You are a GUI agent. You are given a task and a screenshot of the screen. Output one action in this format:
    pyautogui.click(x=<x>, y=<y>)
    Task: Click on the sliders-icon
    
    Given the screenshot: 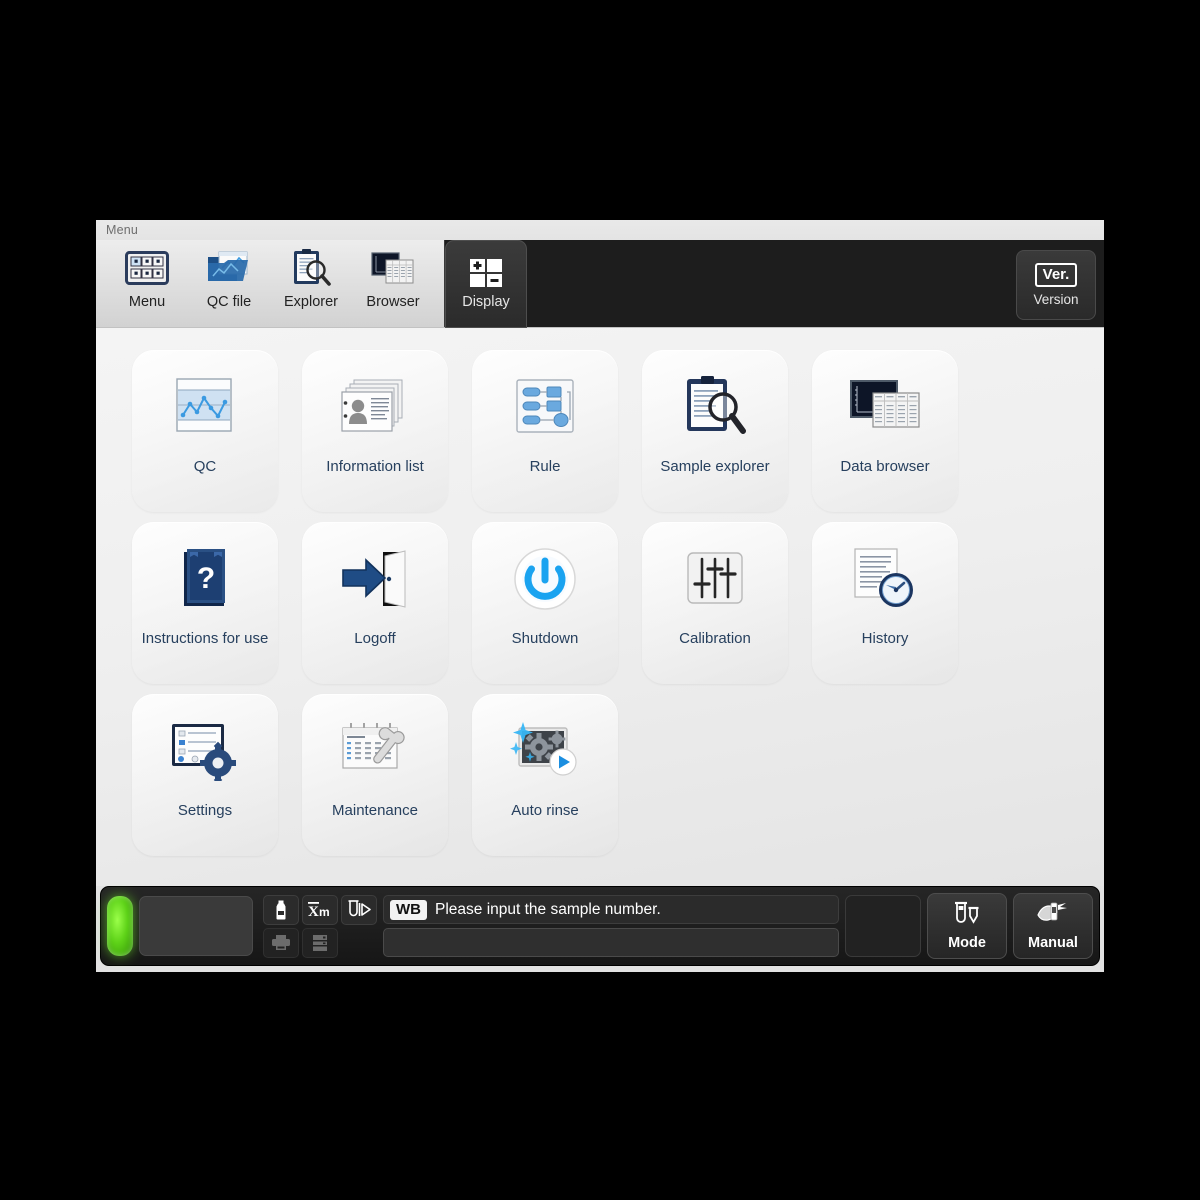 What is the action you would take?
    pyautogui.click(x=715, y=579)
    